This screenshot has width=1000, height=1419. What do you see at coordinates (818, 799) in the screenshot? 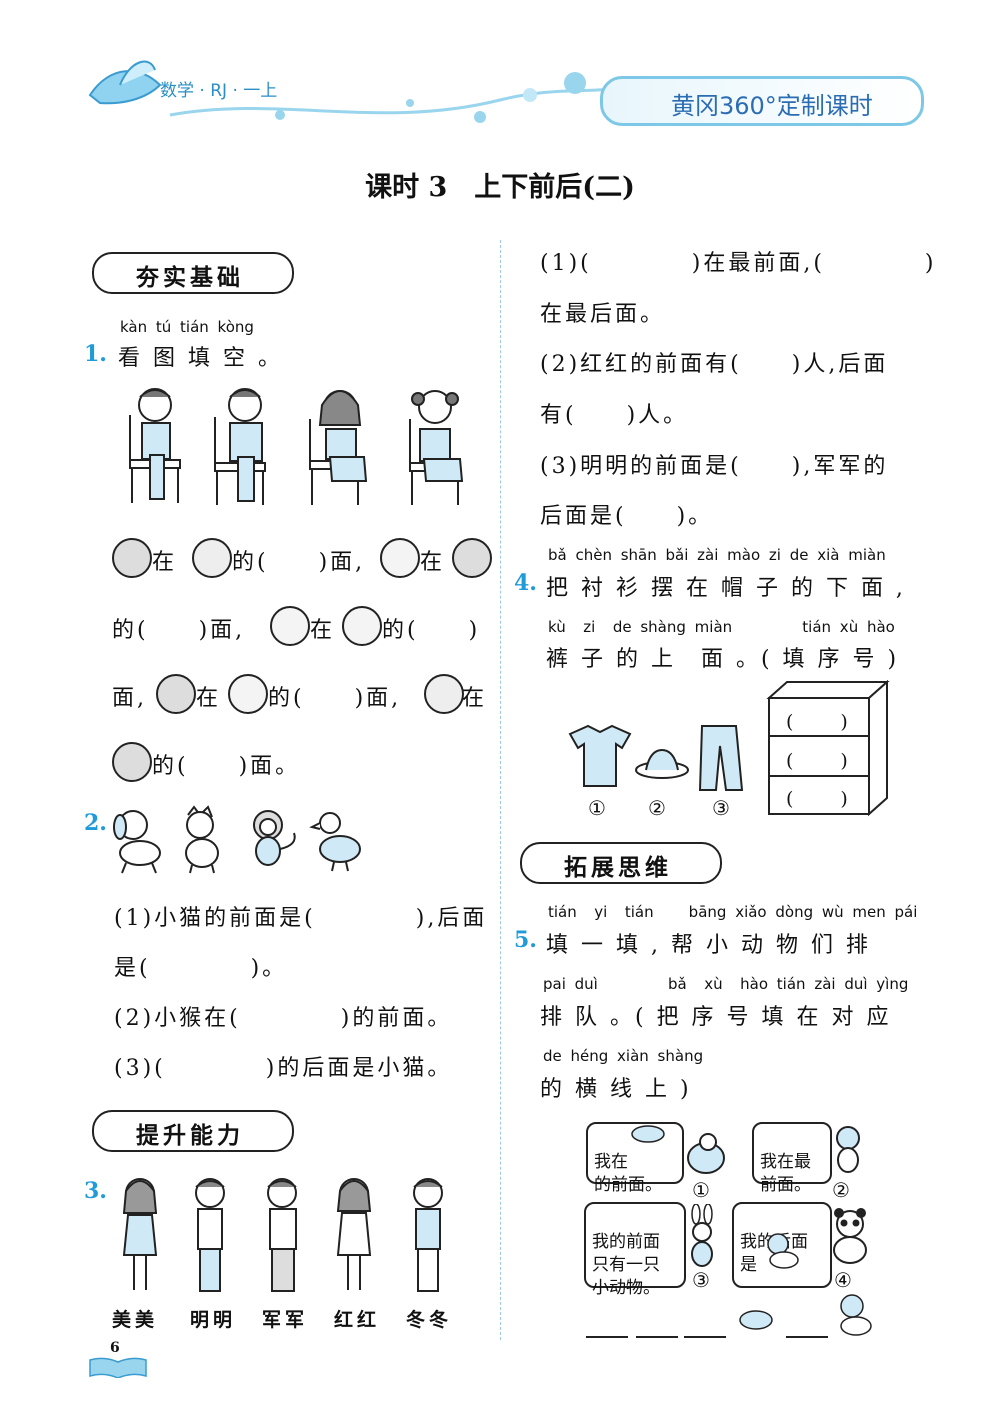
I see `shelf-slot-bottom: ( )` at bounding box center [818, 799].